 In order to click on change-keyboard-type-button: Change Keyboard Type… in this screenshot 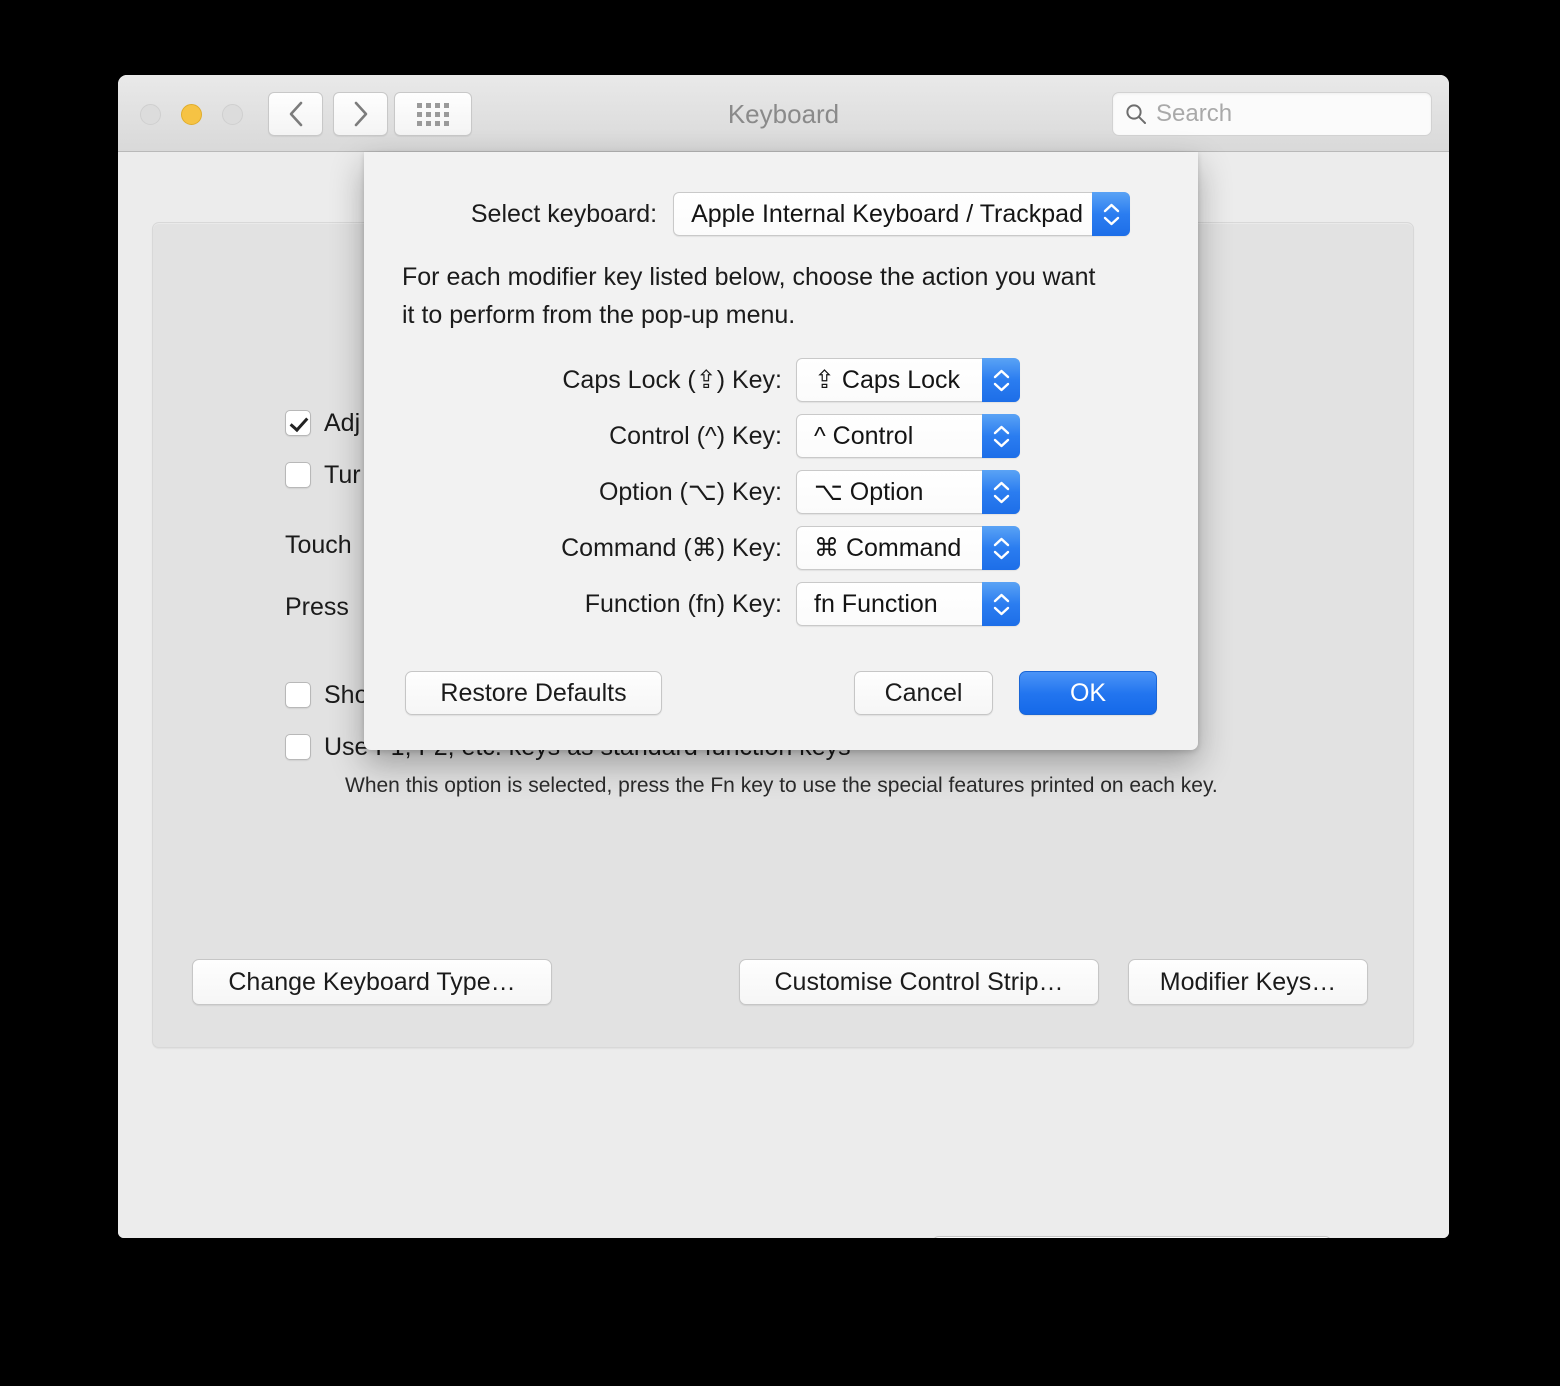, I will do `click(372, 982)`.